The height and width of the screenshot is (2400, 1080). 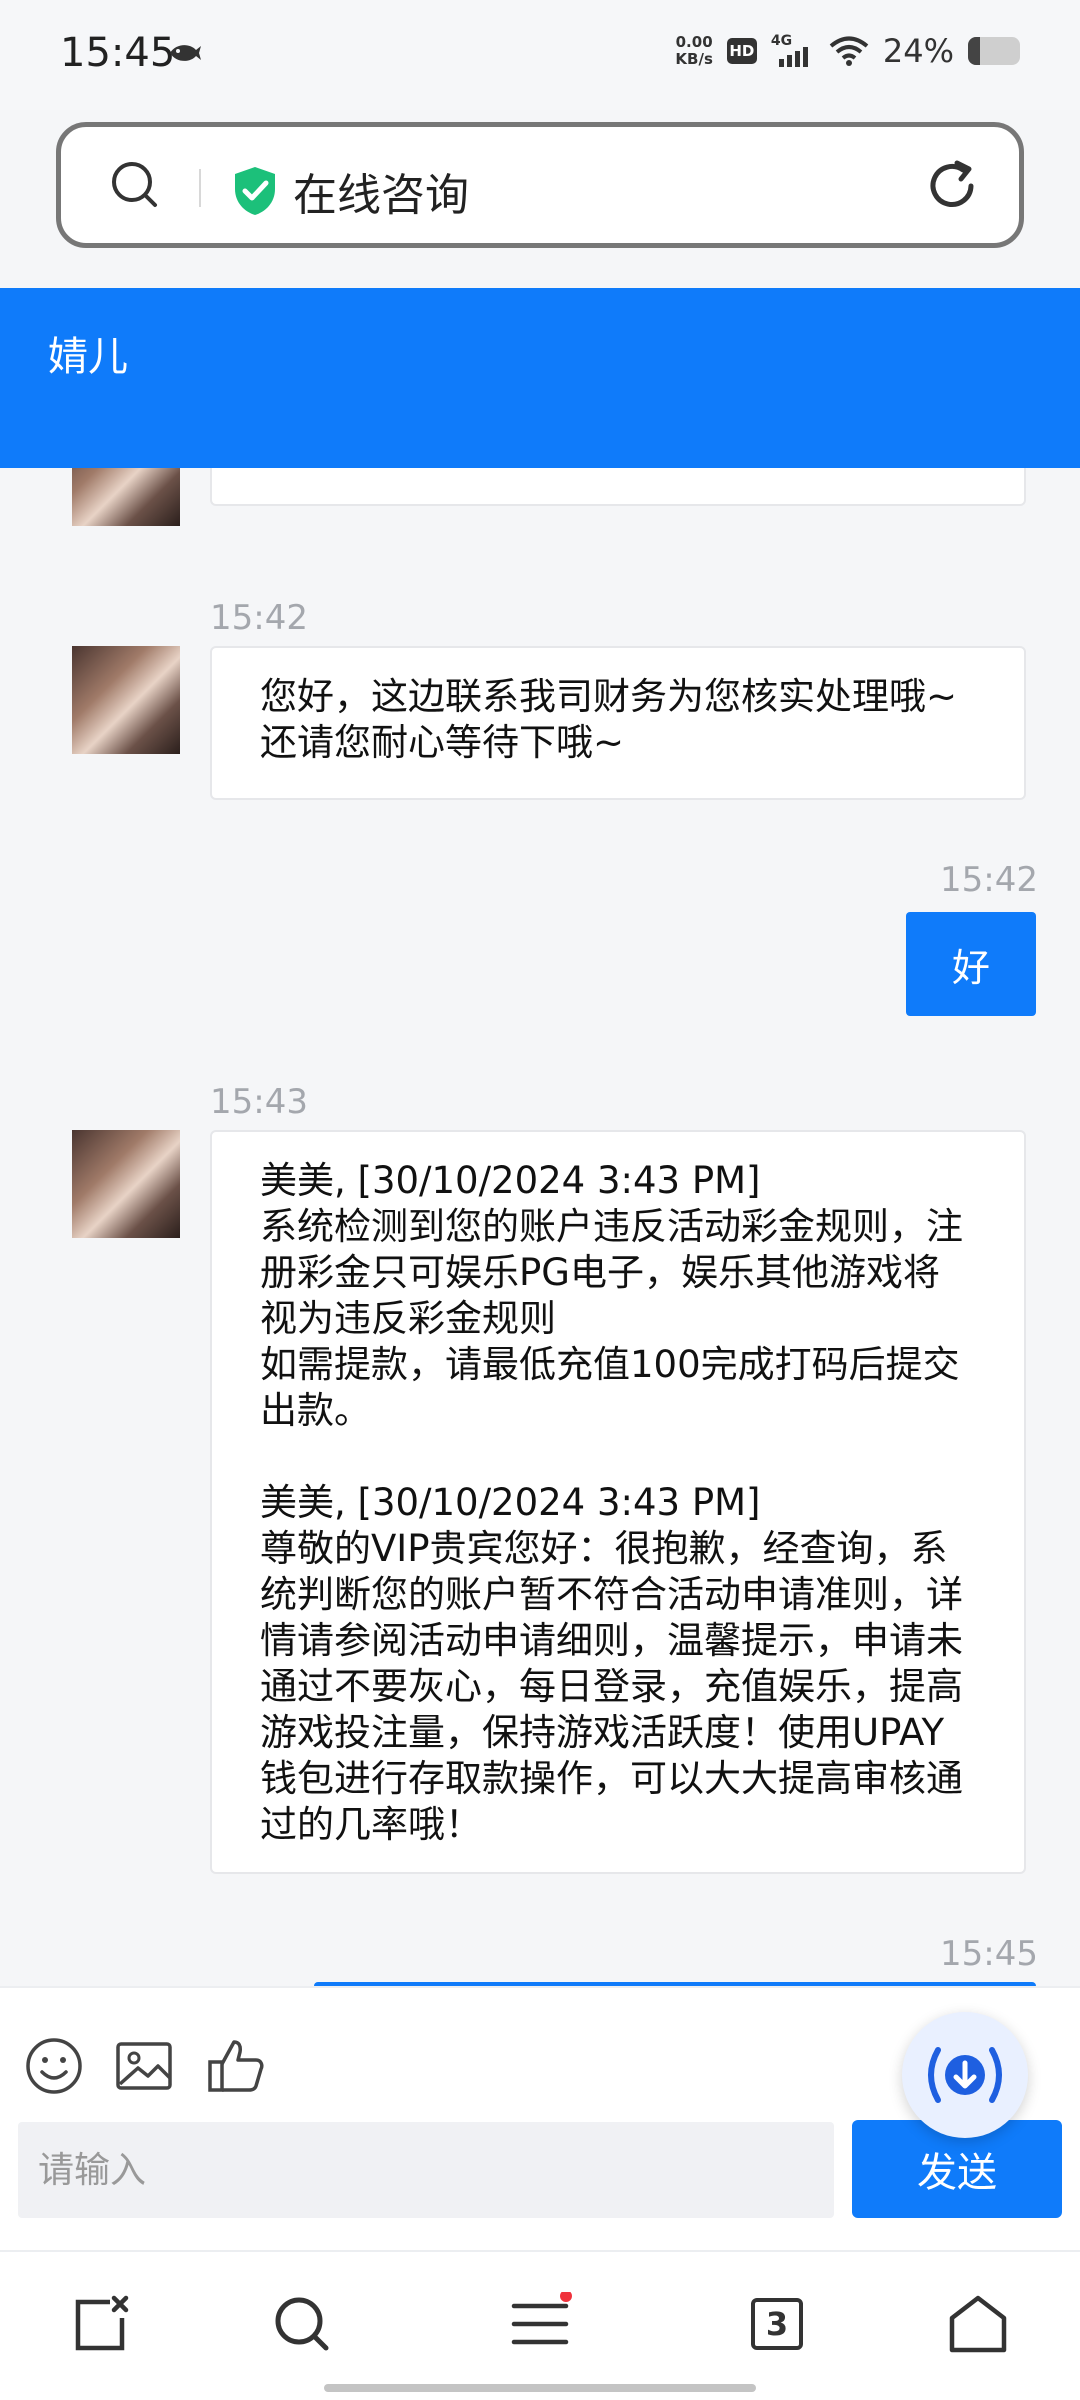 What do you see at coordinates (793, 50) in the screenshot?
I see `signal-icon: 4G` at bounding box center [793, 50].